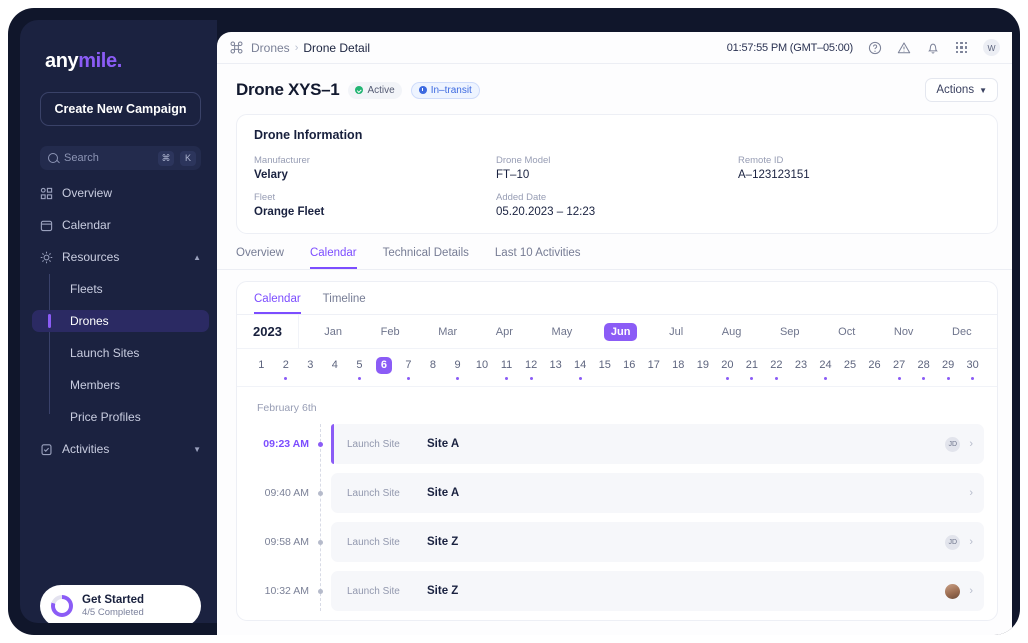 The image size is (1028, 643). What do you see at coordinates (333, 258) in the screenshot?
I see `tab-calendar: Calendar` at bounding box center [333, 258].